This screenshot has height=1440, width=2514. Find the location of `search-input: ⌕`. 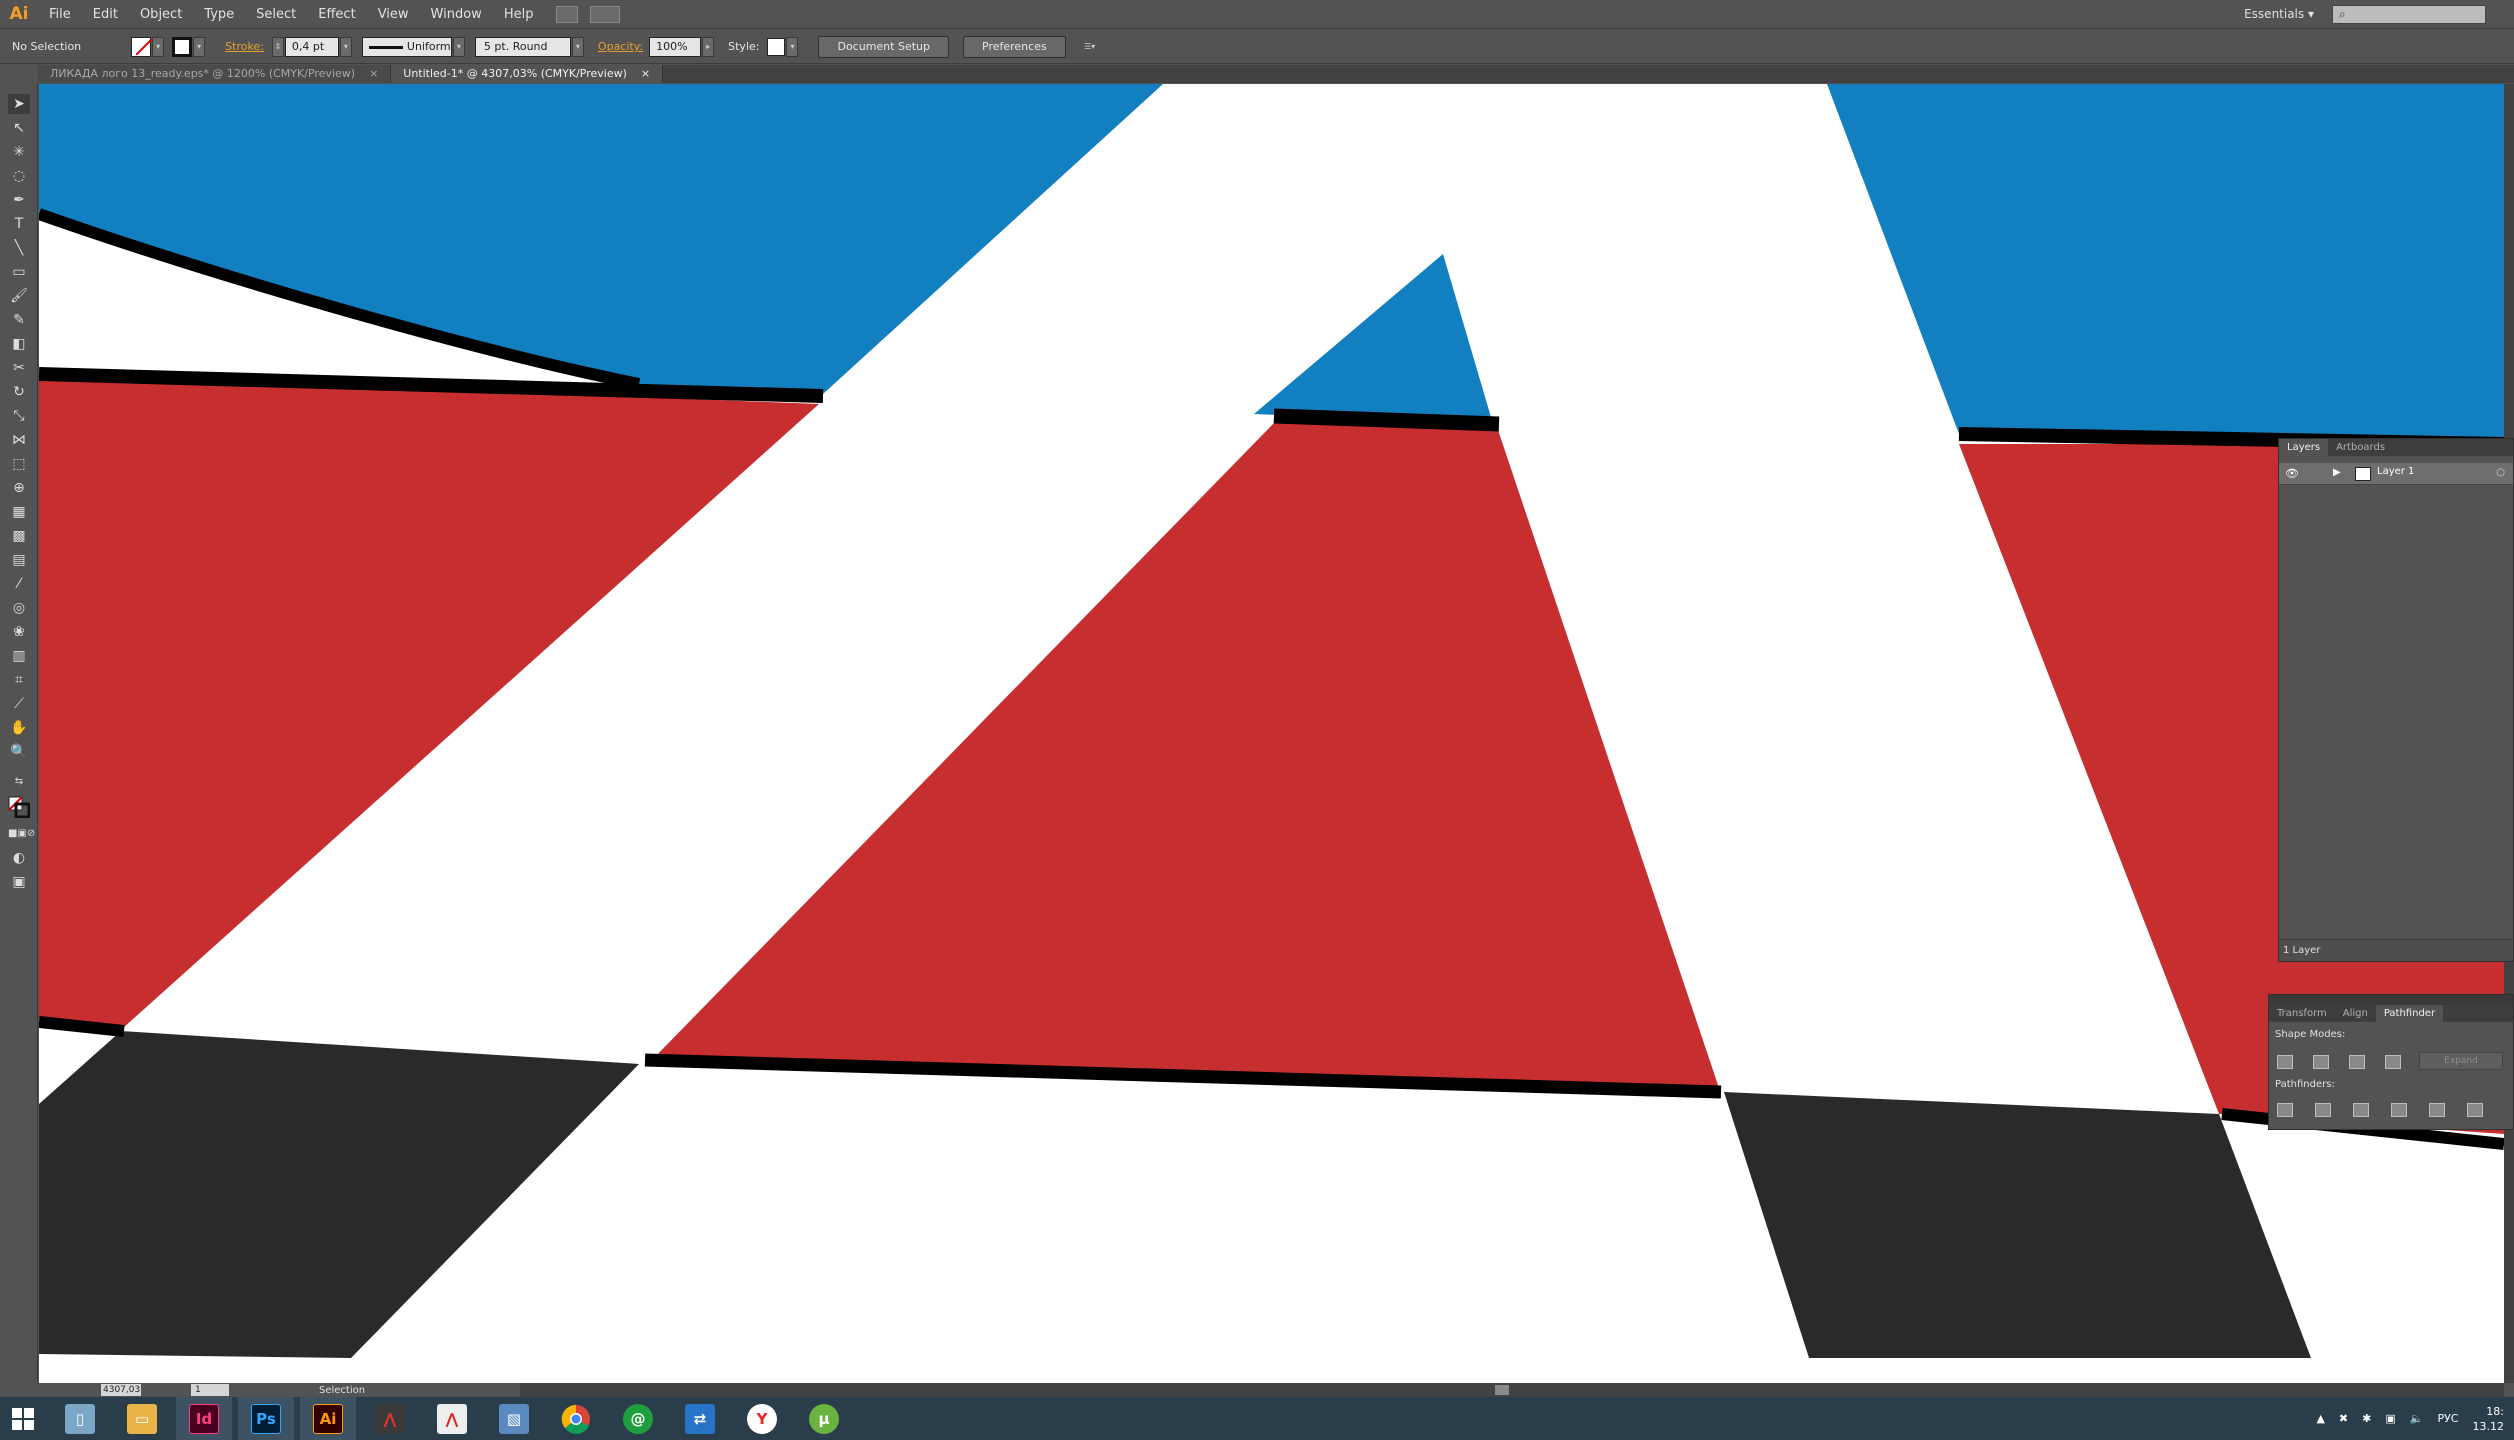

search-input: ⌕ is located at coordinates (2409, 14).